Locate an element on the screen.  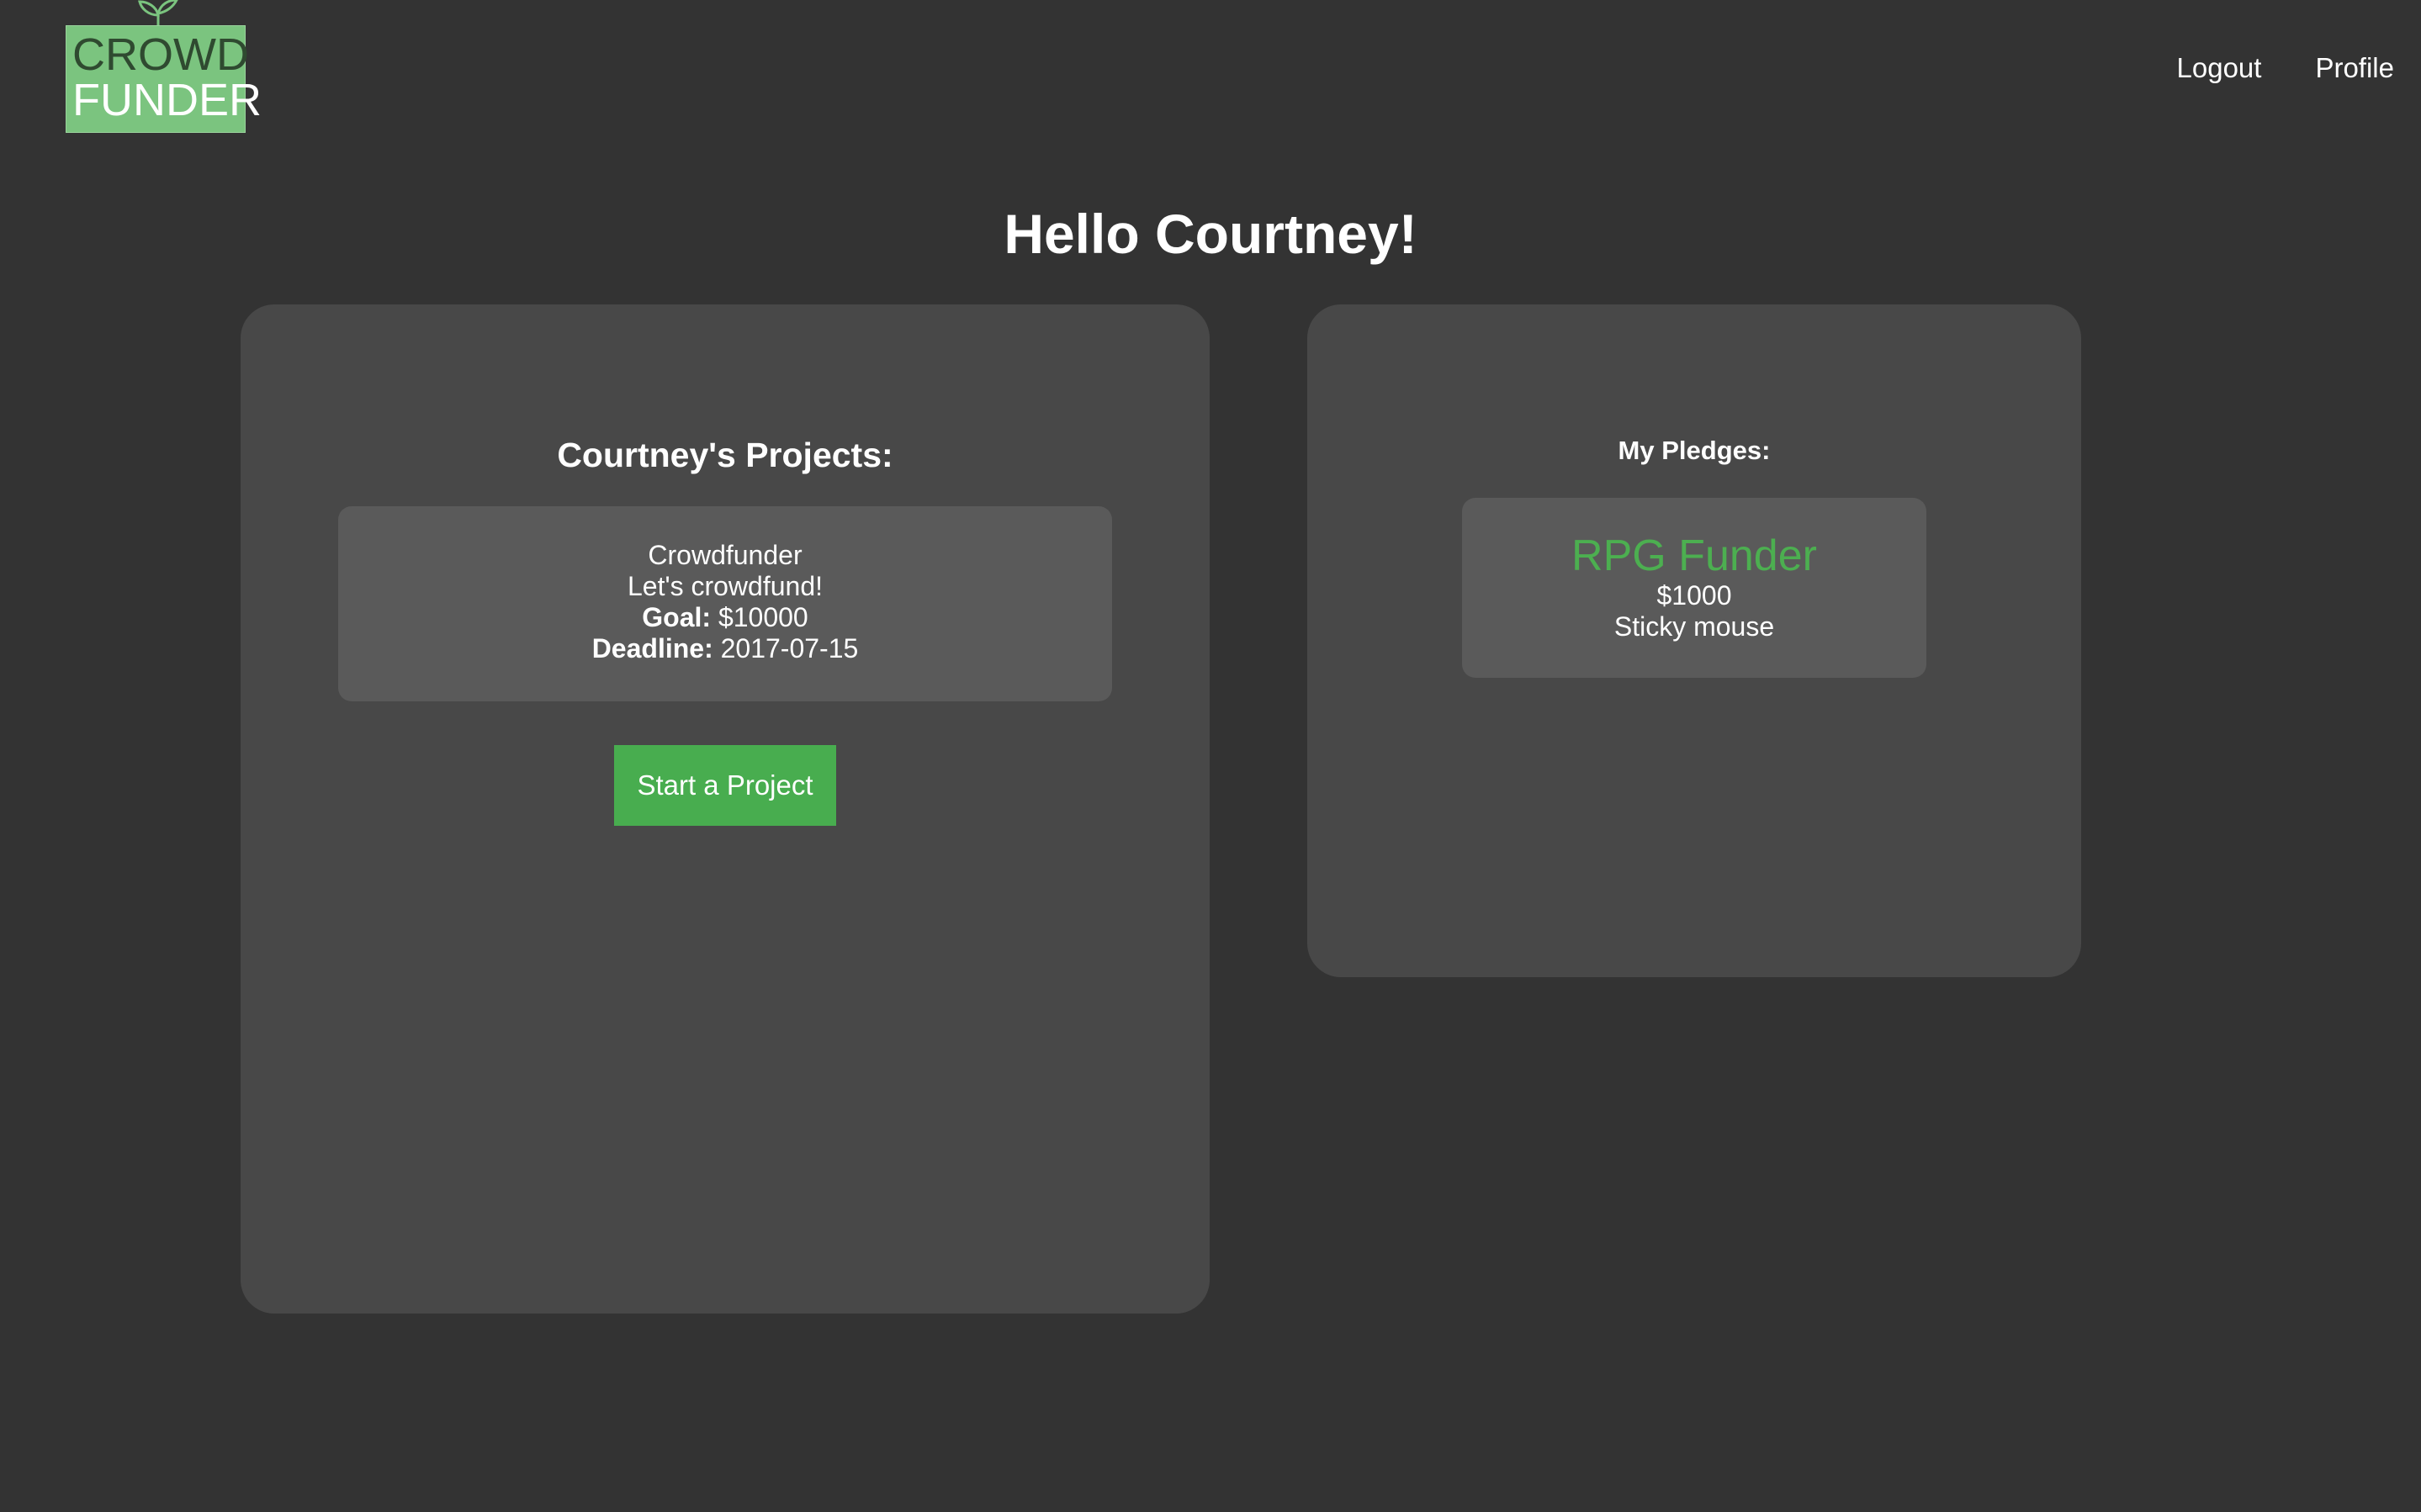
logout-link: Logout is located at coordinates (2219, 68).